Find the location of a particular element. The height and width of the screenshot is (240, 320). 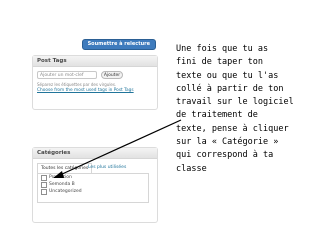

tag-hint: Séparez les étiquettes par des virgules. is located at coordinates (77, 84).